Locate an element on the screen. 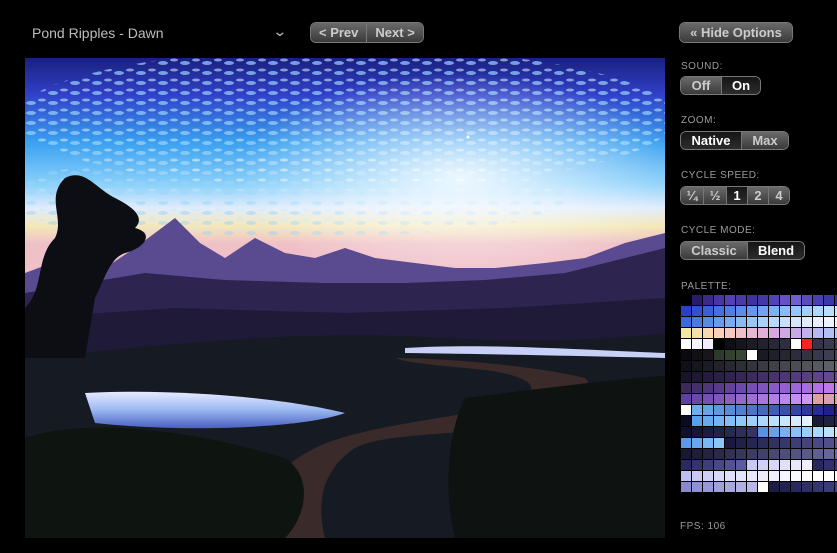  scene-nav: < Prev Next > is located at coordinates (367, 32).